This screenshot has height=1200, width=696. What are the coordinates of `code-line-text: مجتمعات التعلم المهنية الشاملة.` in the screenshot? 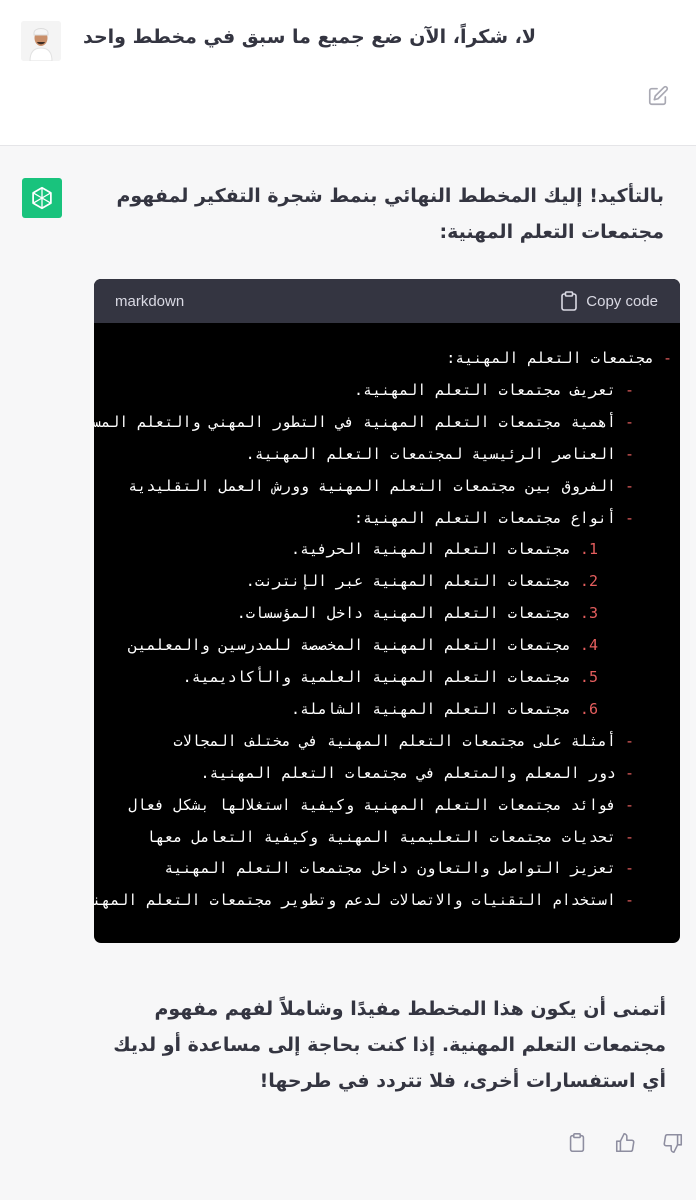 It's located at (430, 708).